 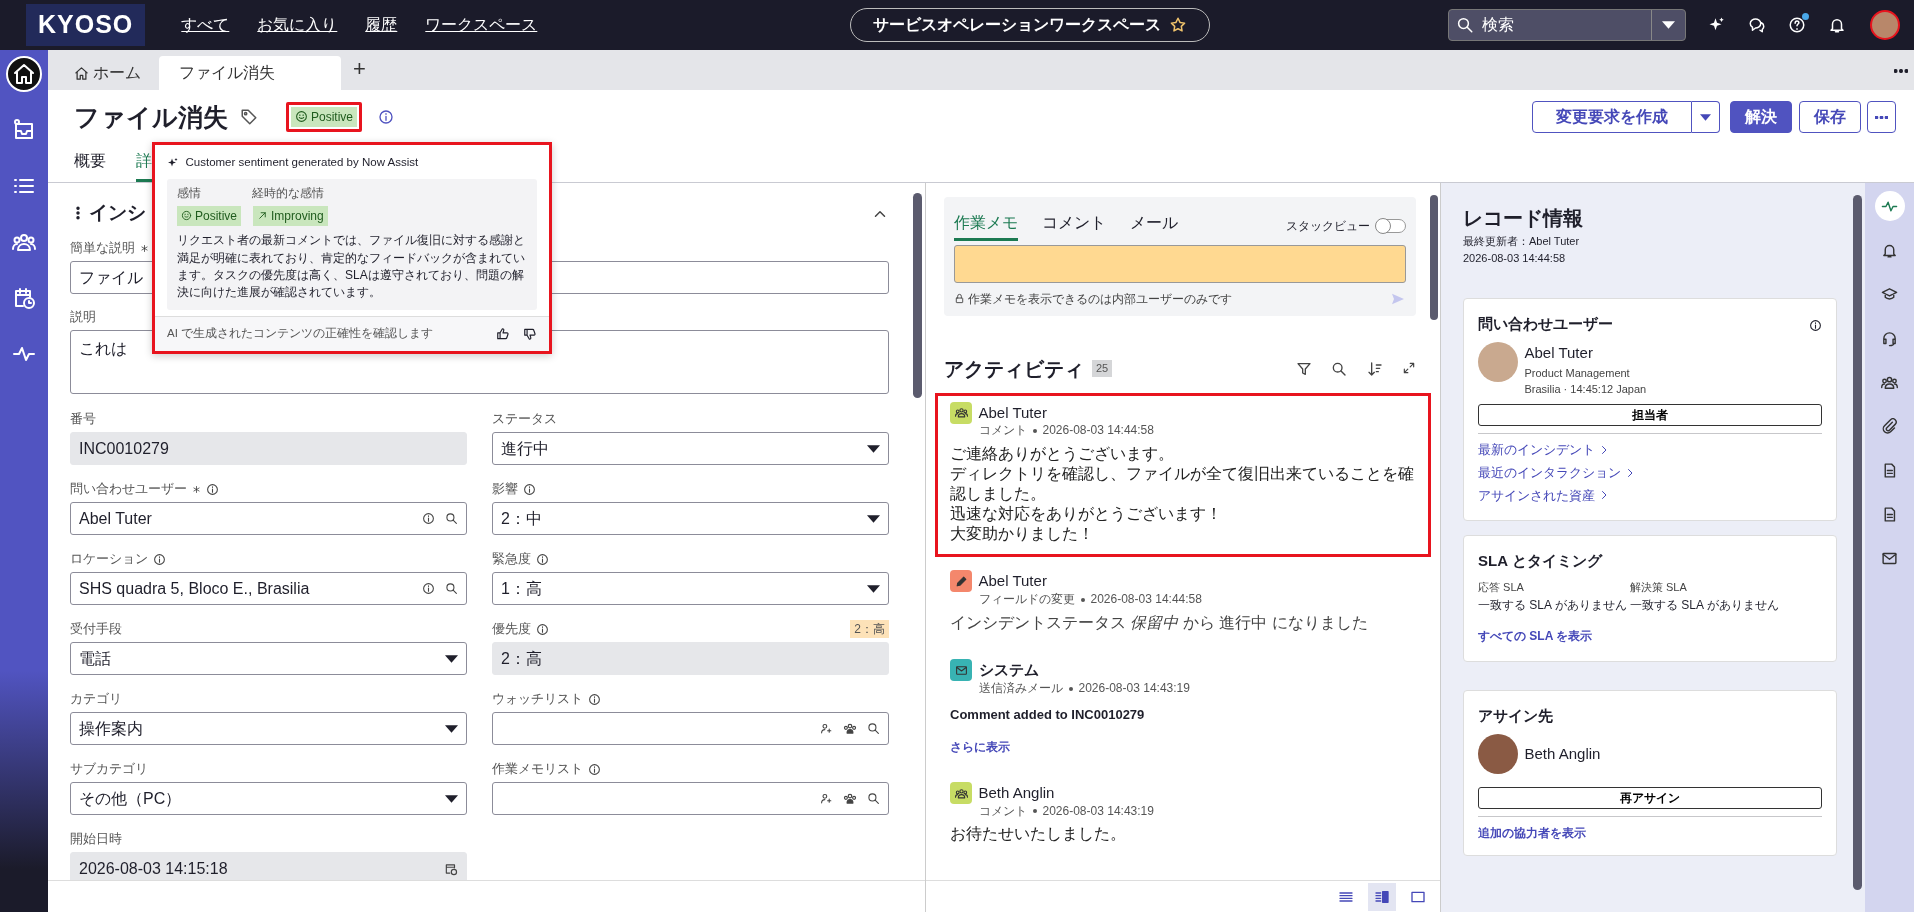 I want to click on sla-value: 一致する SLA がありません, so click(x=1704, y=605).